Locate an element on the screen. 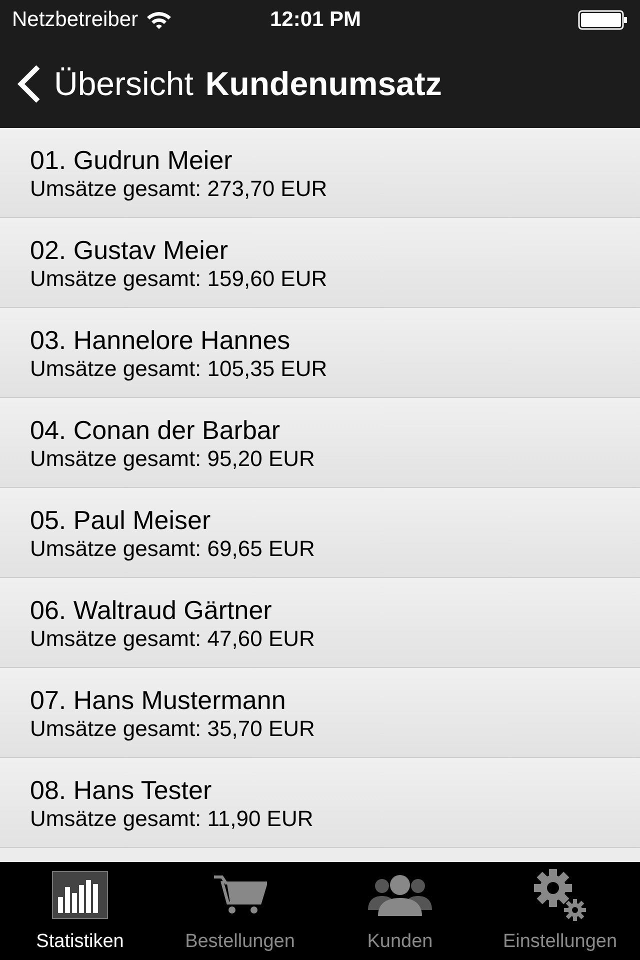 This screenshot has width=640, height=960. sales-total: Umsätze gesamt: 159,60 EUR is located at coordinates (179, 279).